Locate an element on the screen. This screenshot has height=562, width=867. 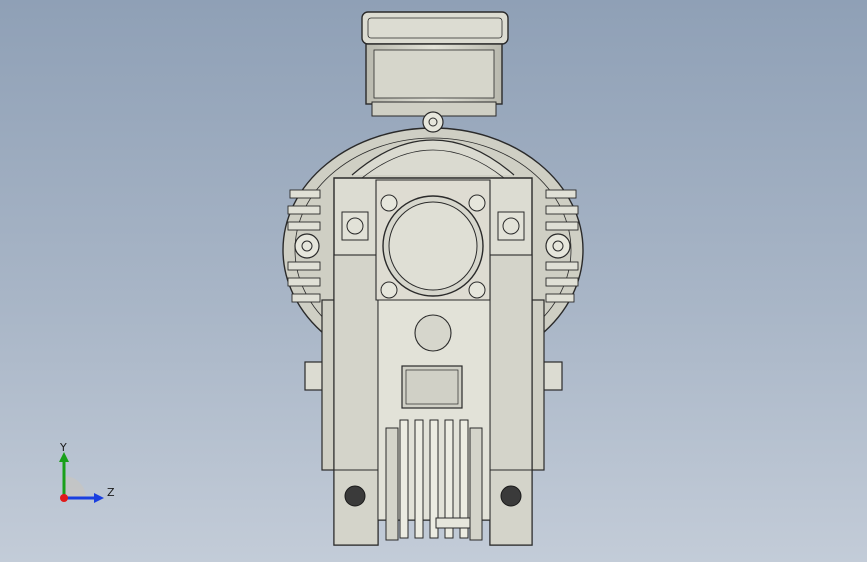
y-axis-label: Y is located at coordinates (63, 447).